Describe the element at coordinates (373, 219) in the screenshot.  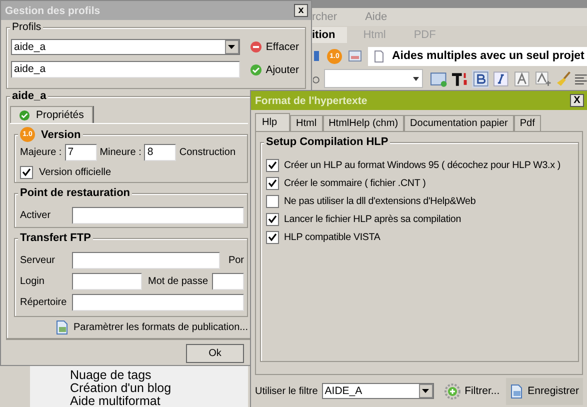
I see `checkbox-label: Lancer le fichier HLP après sa compilation` at that location.